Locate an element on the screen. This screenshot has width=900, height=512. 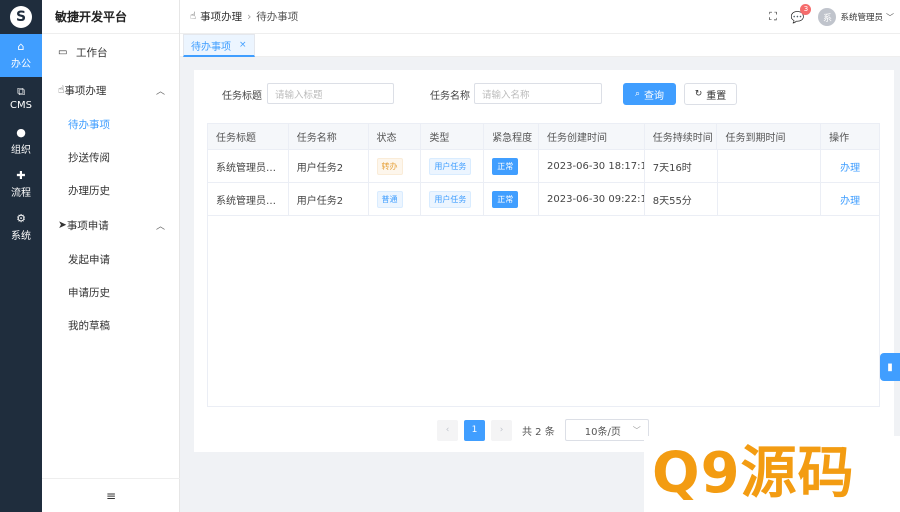
sidebar-group-label: 事项办理 is located at coordinates (85, 90).